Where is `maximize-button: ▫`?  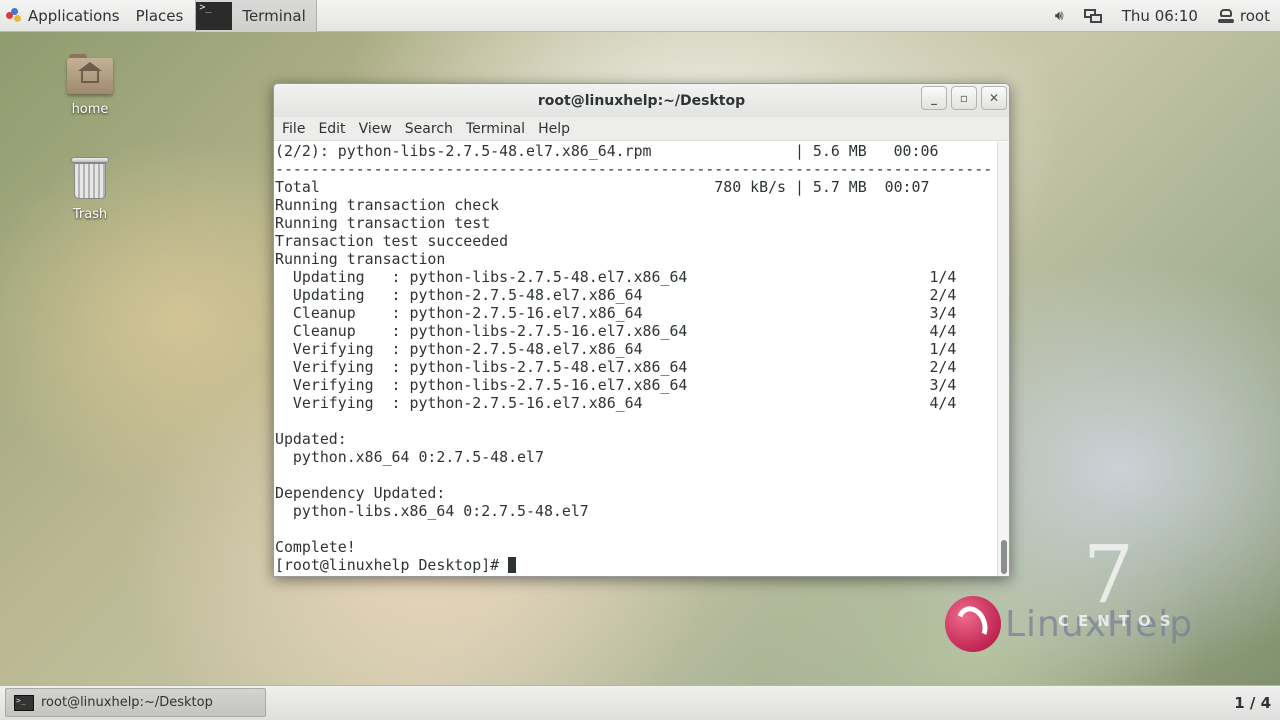
maximize-button: ▫ is located at coordinates (964, 98).